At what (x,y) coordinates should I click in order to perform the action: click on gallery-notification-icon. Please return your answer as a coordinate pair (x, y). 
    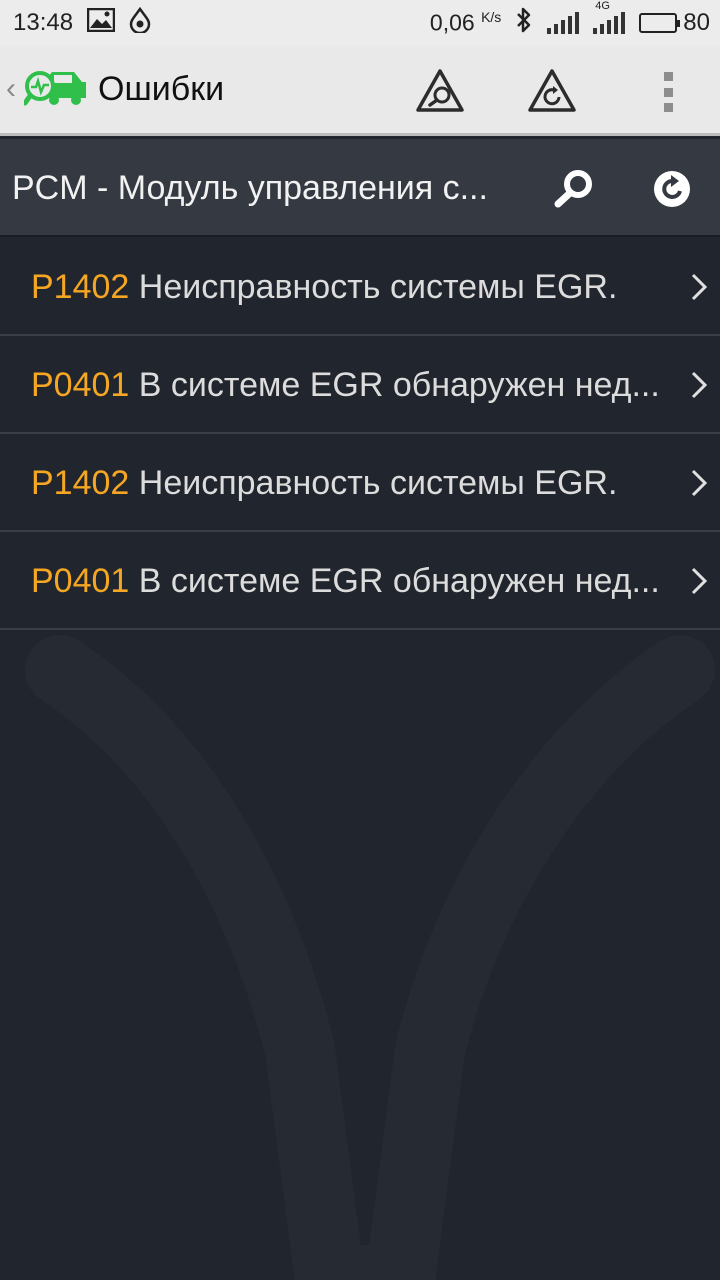
    Looking at the image, I should click on (101, 23).